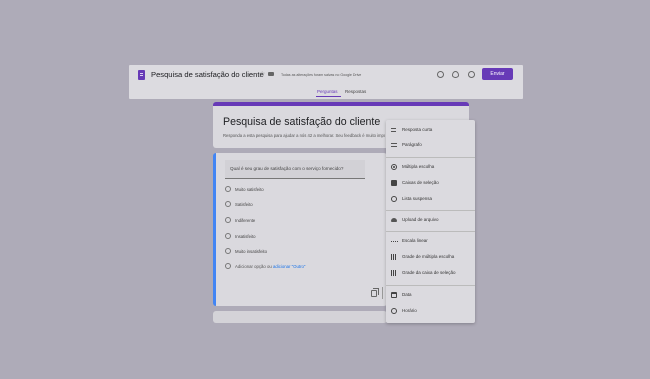 Image resolution: width=650 pixels, height=379 pixels. I want to click on menu-item-file-upload: Upload de arquivo, so click(430, 220).